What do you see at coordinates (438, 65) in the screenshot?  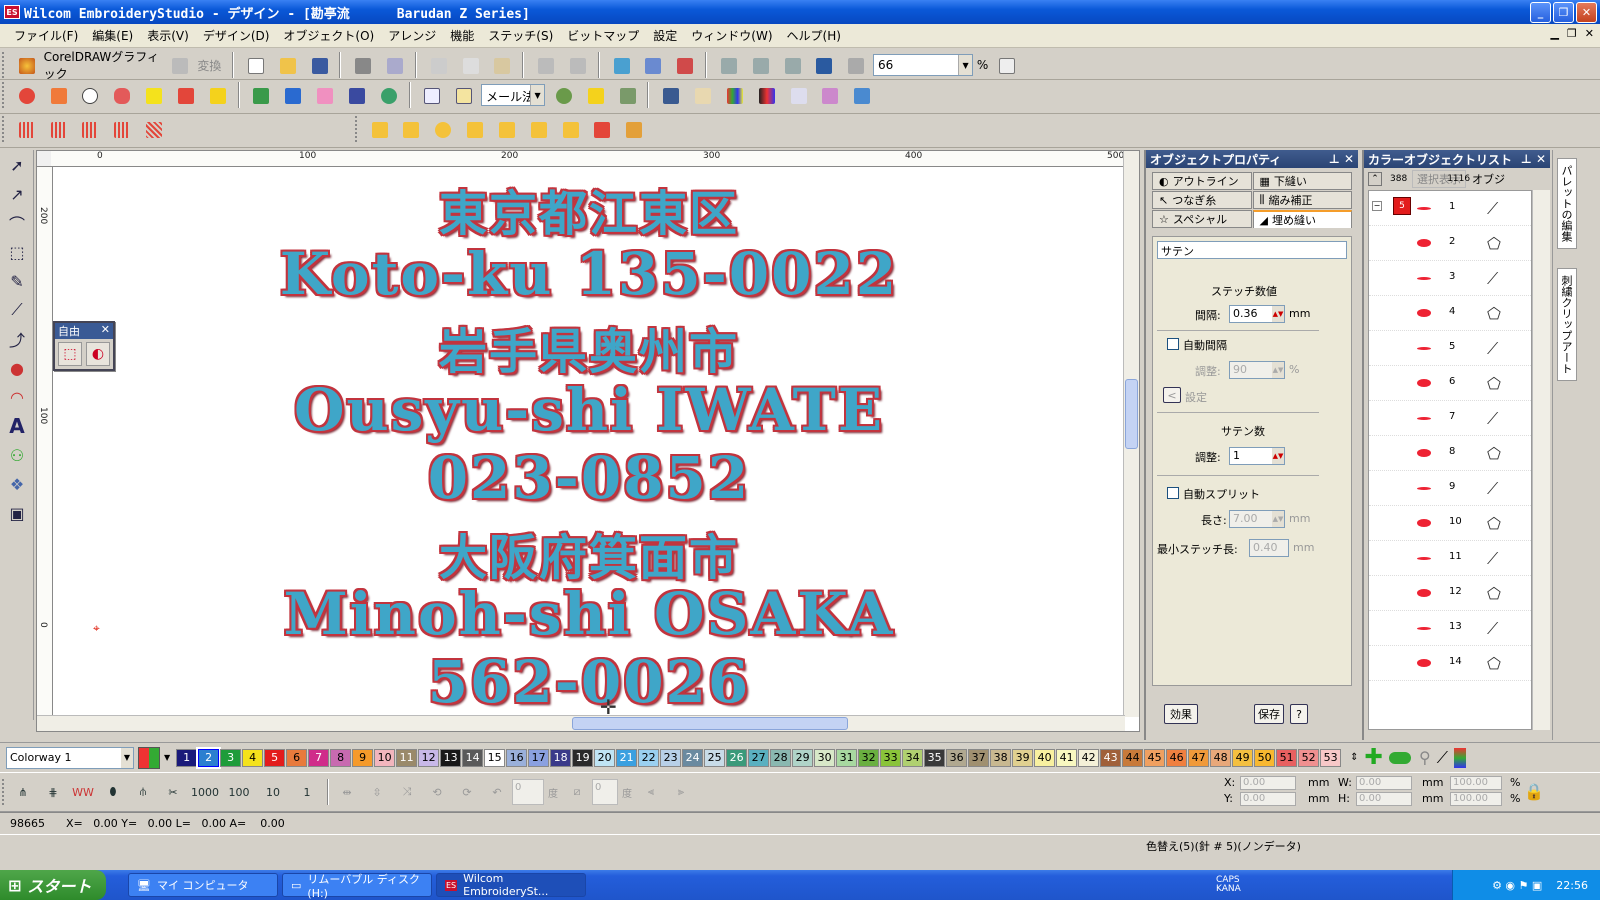 I see `cut-icon` at bounding box center [438, 65].